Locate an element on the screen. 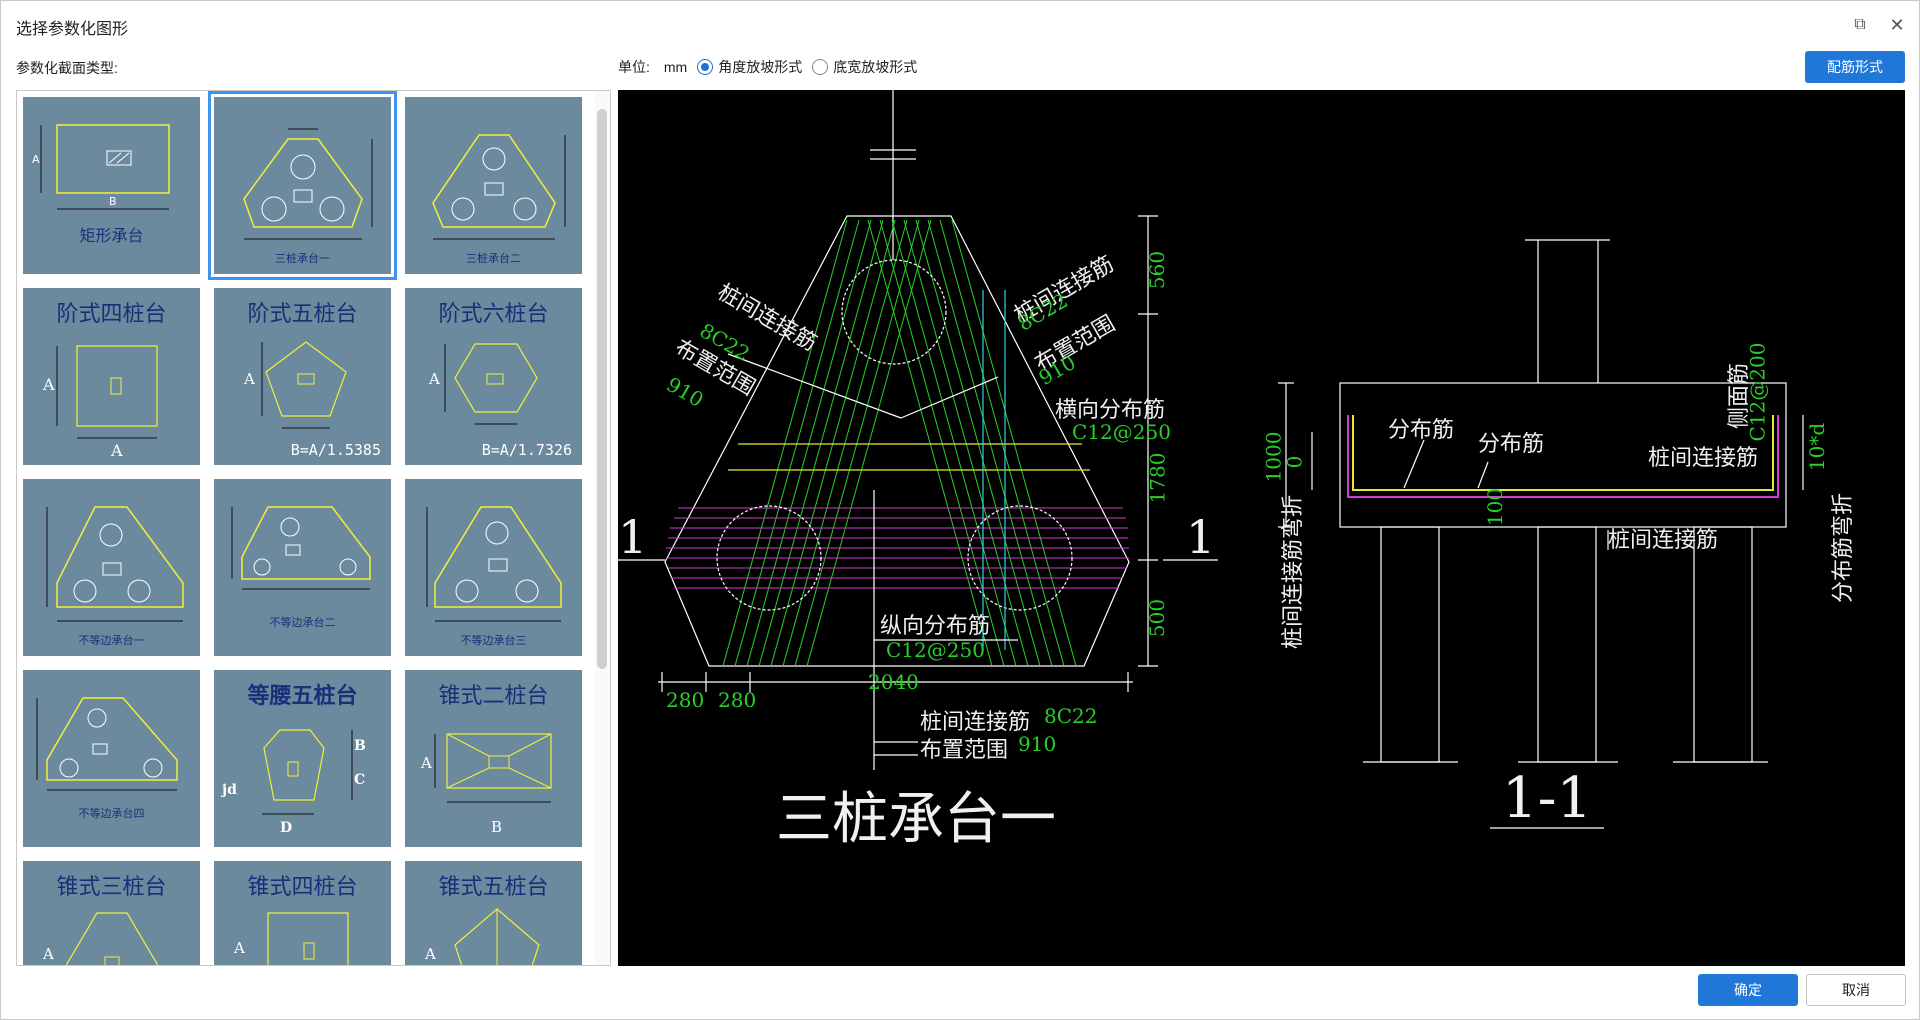 The height and width of the screenshot is (1020, 1920). label-ten-d: 10*d is located at coordinates (1817, 447).